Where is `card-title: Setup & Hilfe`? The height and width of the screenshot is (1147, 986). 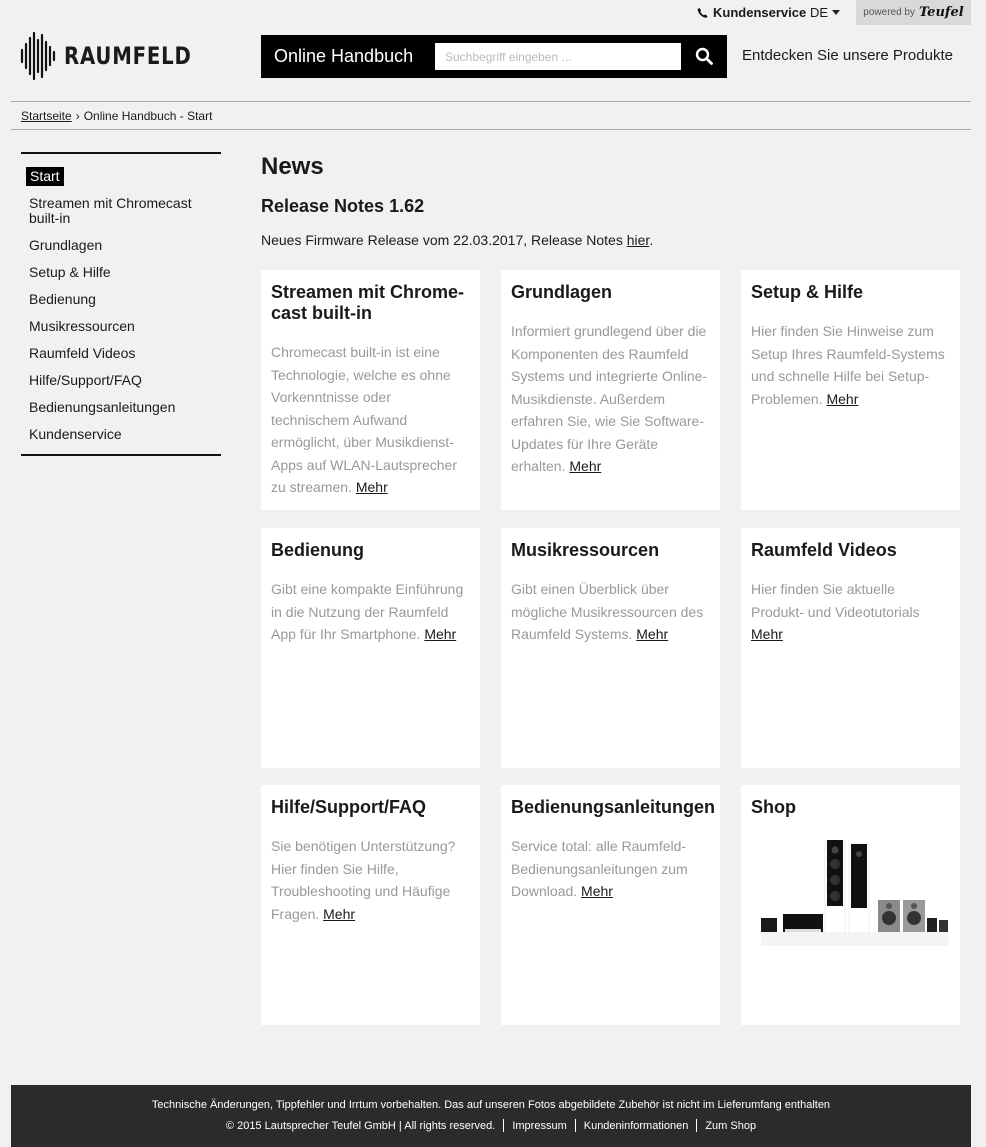
card-title: Setup & Hilfe is located at coordinates (807, 292).